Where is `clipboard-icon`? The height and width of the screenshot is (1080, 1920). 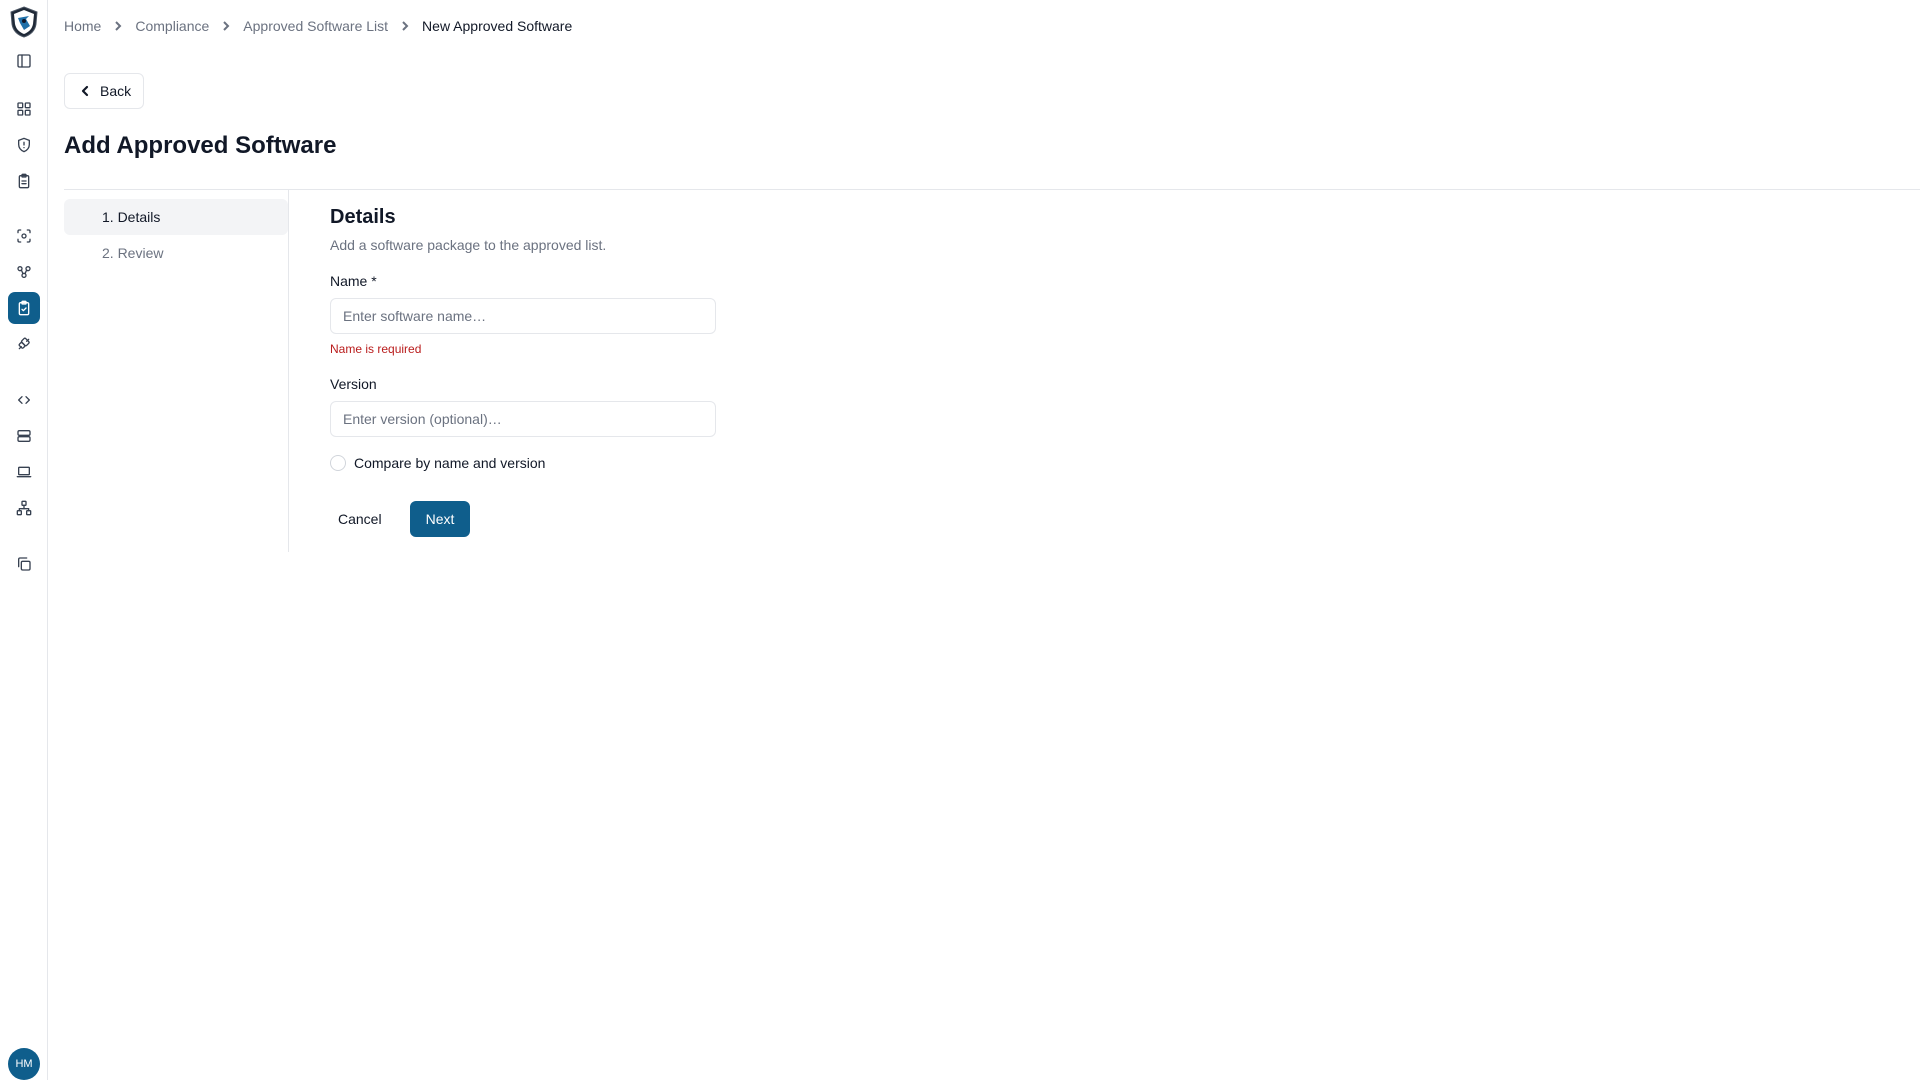 clipboard-icon is located at coordinates (24, 181).